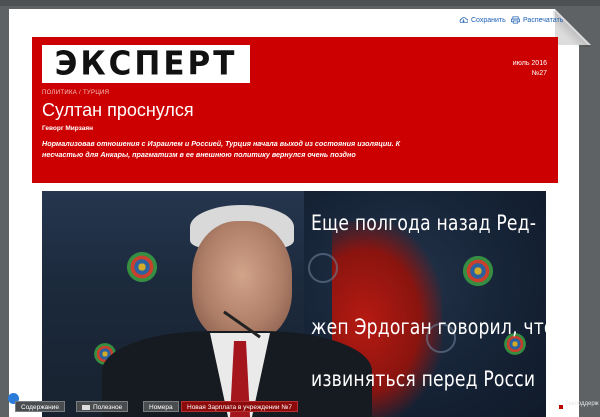 The height and width of the screenshot is (417, 600). Describe the element at coordinates (561, 407) in the screenshot. I see `support-icon` at that location.